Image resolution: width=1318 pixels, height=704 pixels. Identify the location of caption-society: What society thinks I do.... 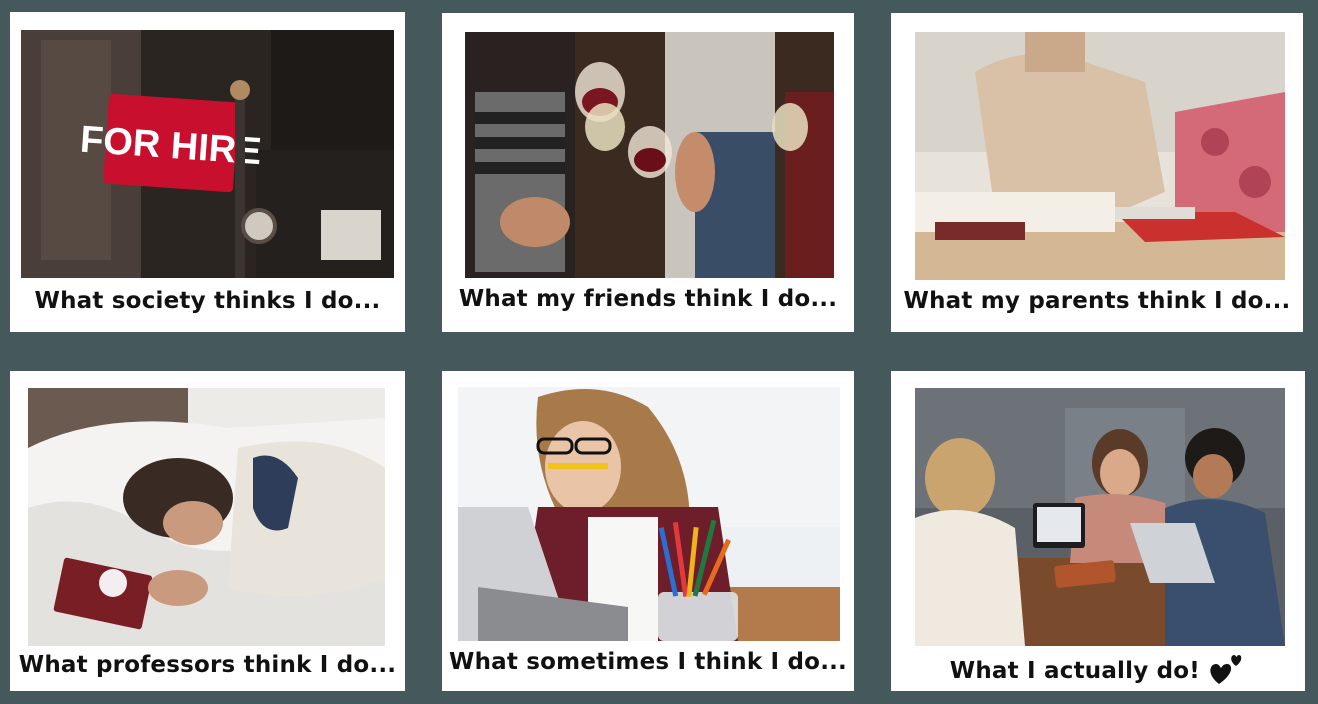
(207, 301).